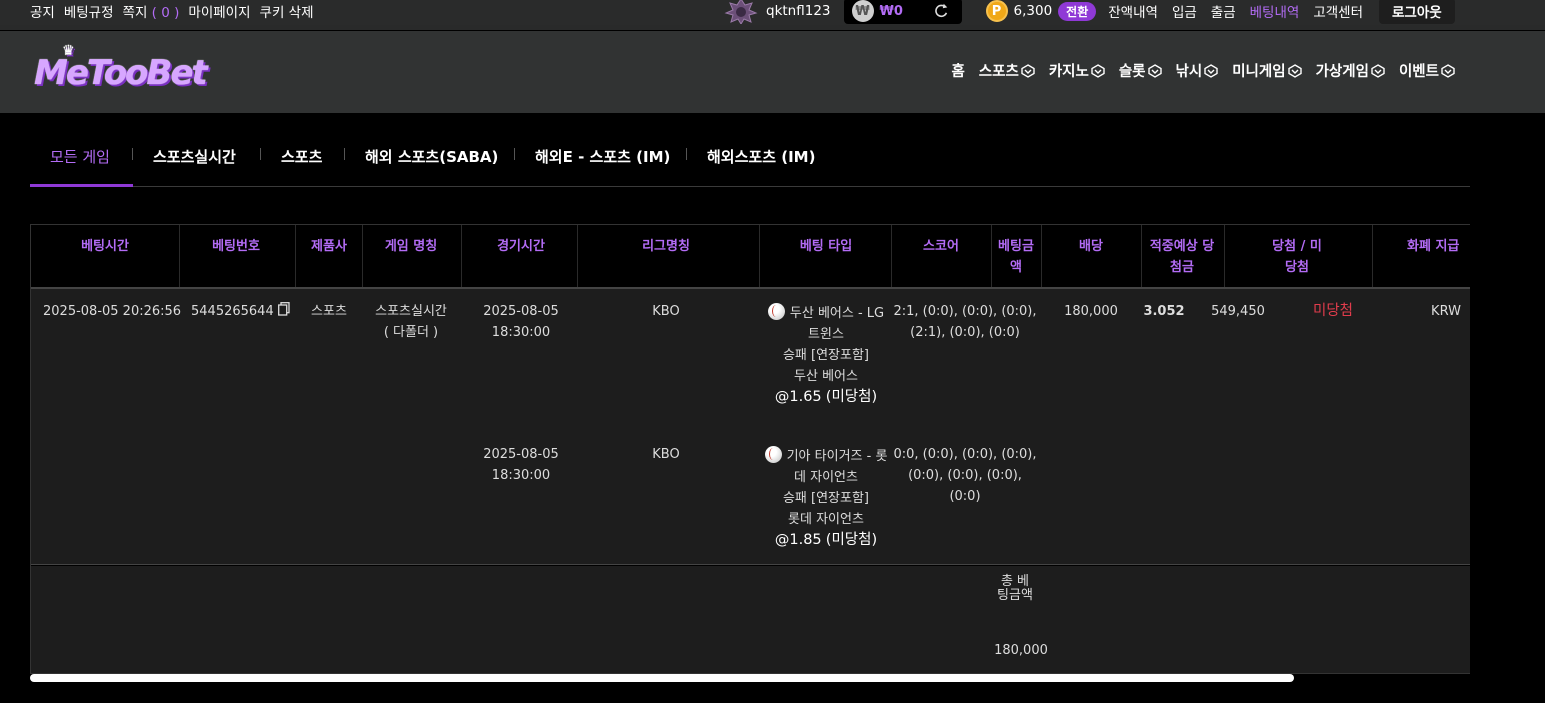 This screenshot has height=703, width=1545. I want to click on deposit-link: 입금, so click(1184, 11).